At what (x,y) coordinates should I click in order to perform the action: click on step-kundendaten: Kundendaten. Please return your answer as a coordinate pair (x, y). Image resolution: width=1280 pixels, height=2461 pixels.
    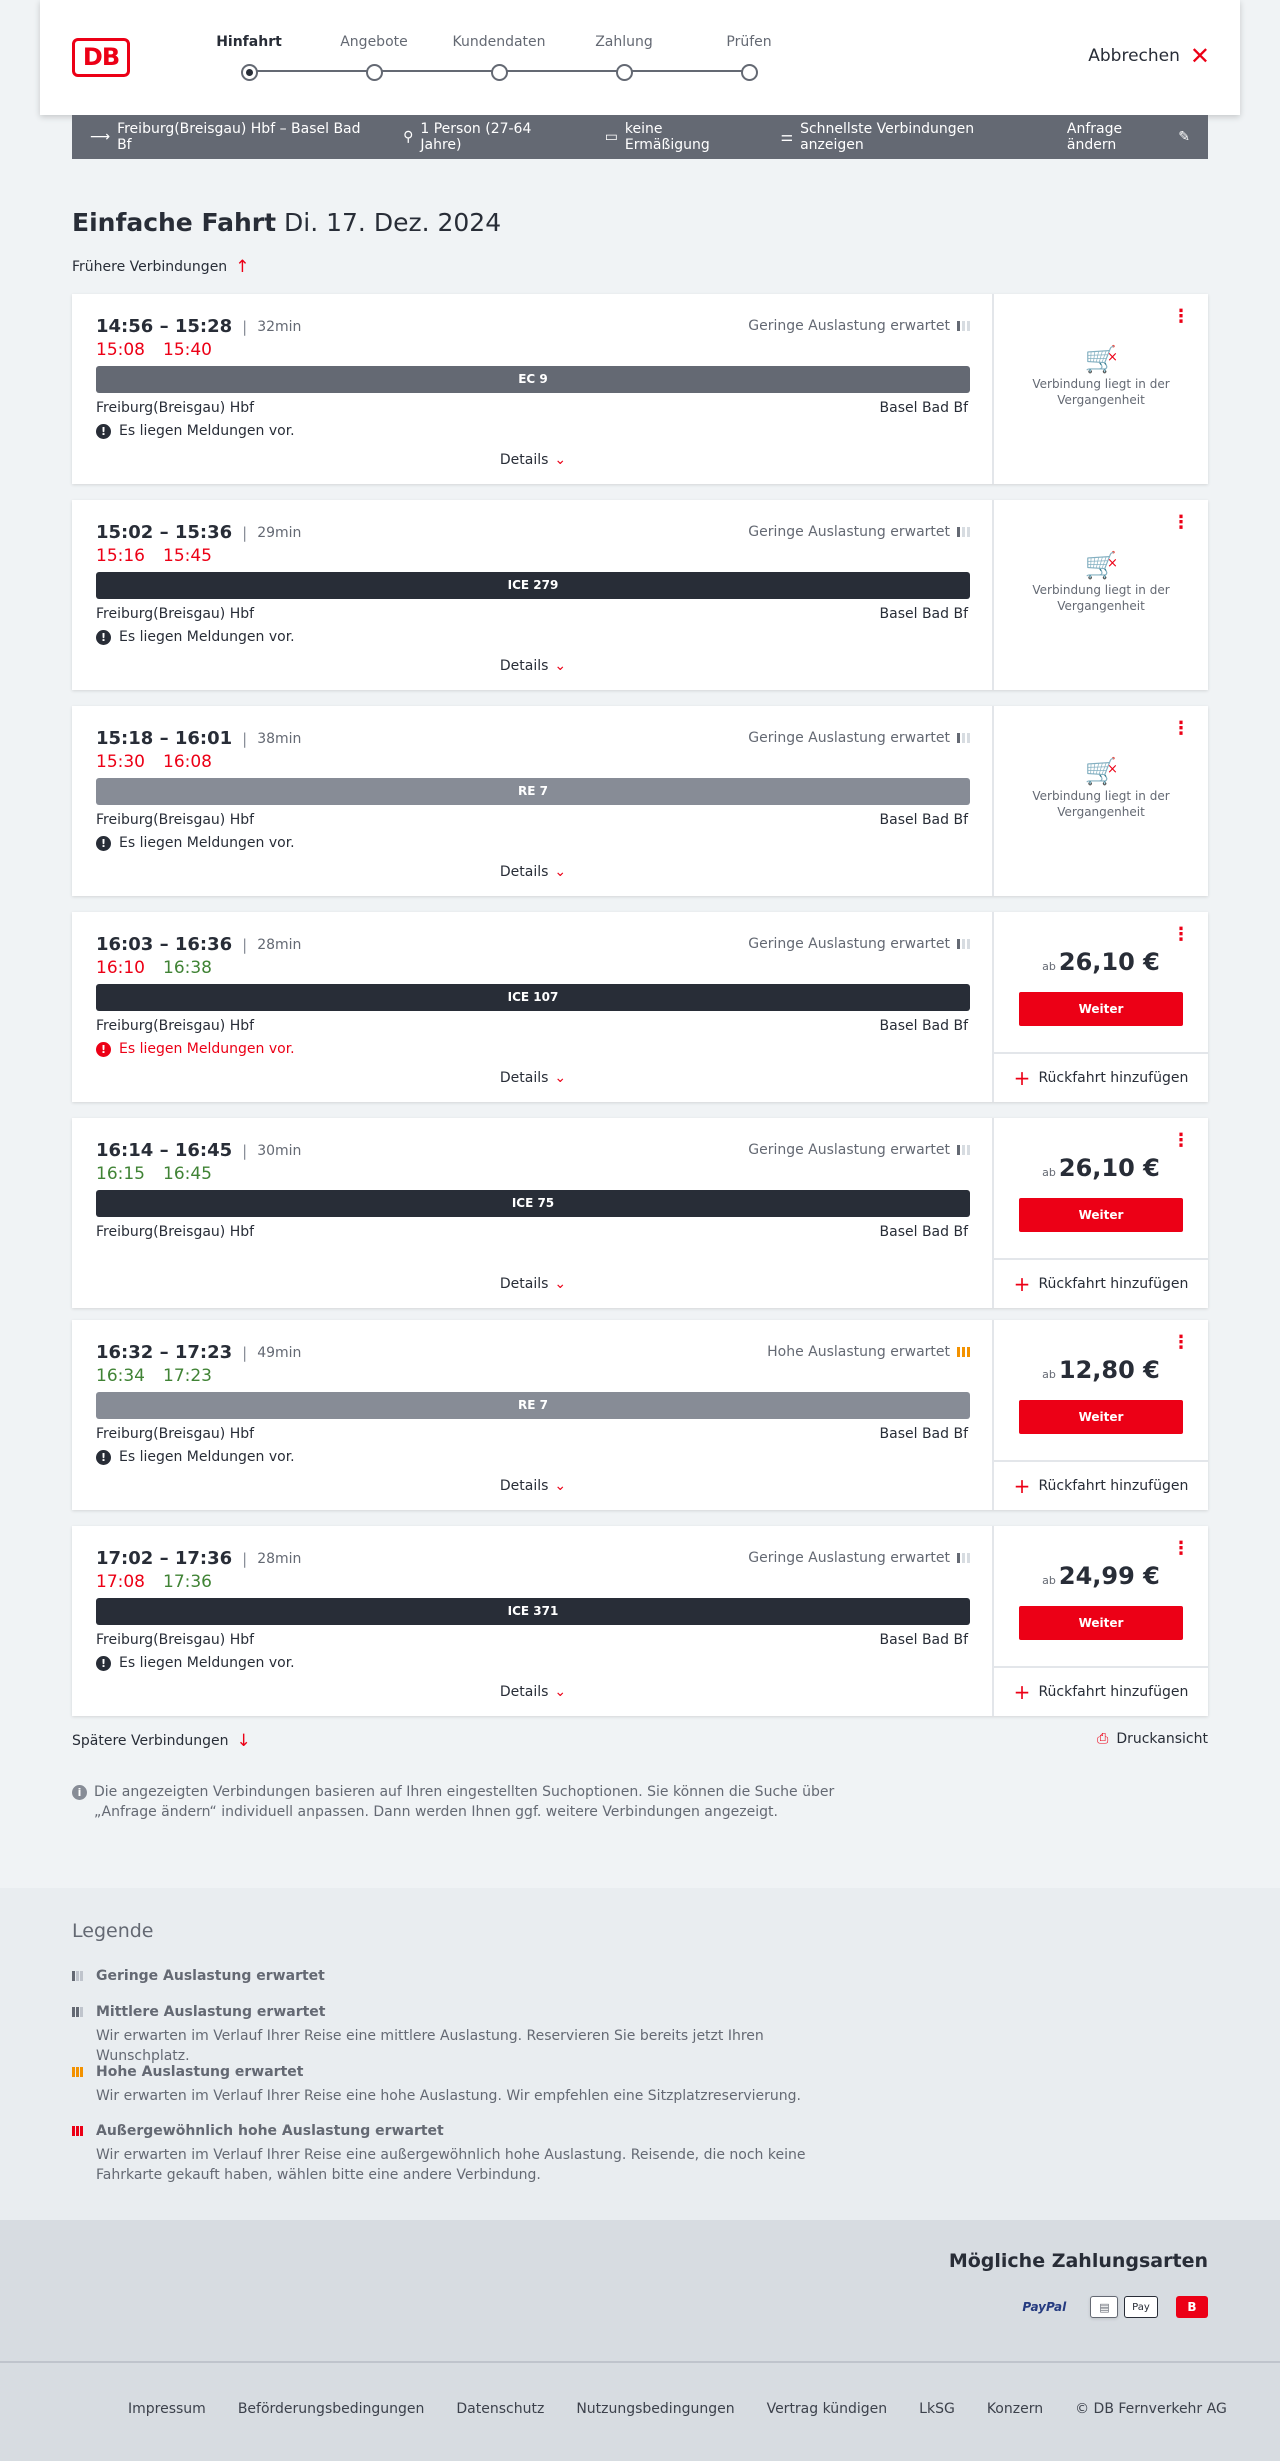
    Looking at the image, I should click on (499, 57).